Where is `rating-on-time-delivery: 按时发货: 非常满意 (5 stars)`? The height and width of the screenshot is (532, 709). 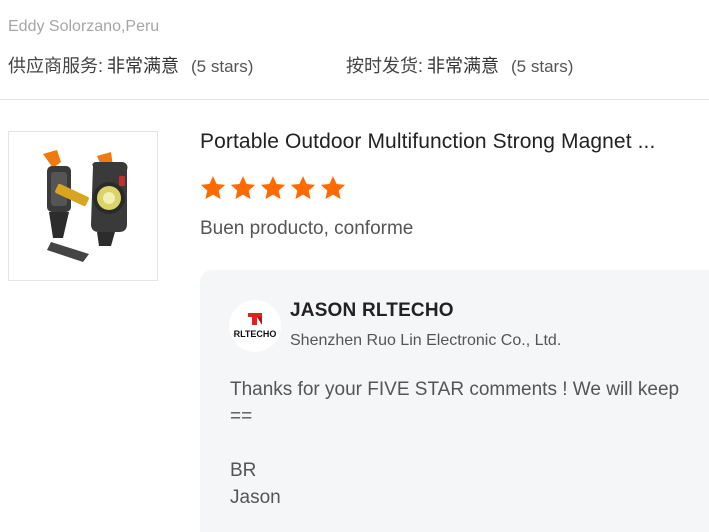 rating-on-time-delivery: 按时发货: 非常满意 (5 stars) is located at coordinates (459, 65).